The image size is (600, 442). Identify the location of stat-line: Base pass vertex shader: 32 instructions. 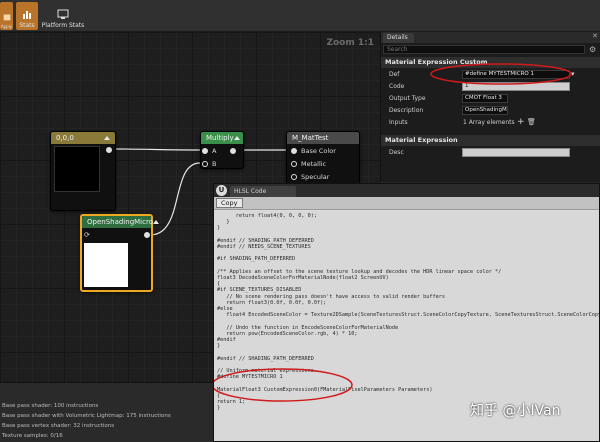
(58, 426).